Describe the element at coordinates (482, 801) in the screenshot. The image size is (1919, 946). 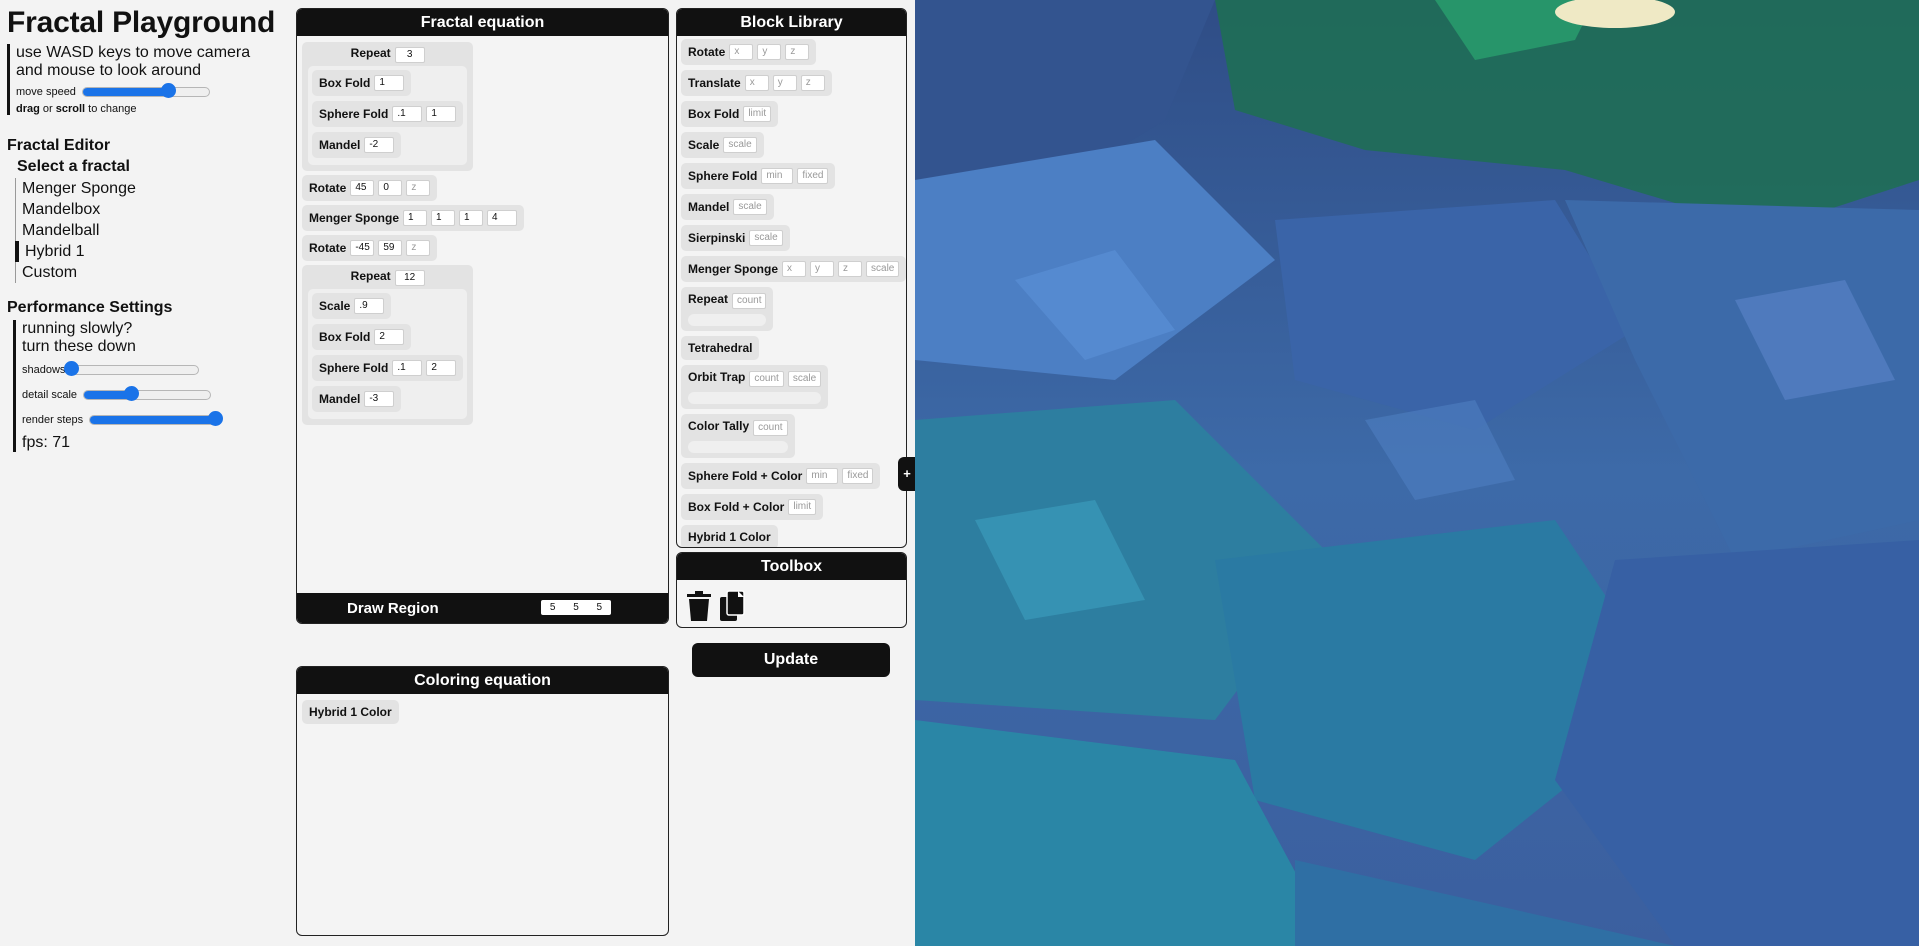
I see `coloring-equation-panel: Coloring equation Hybrid 1 Color` at that location.